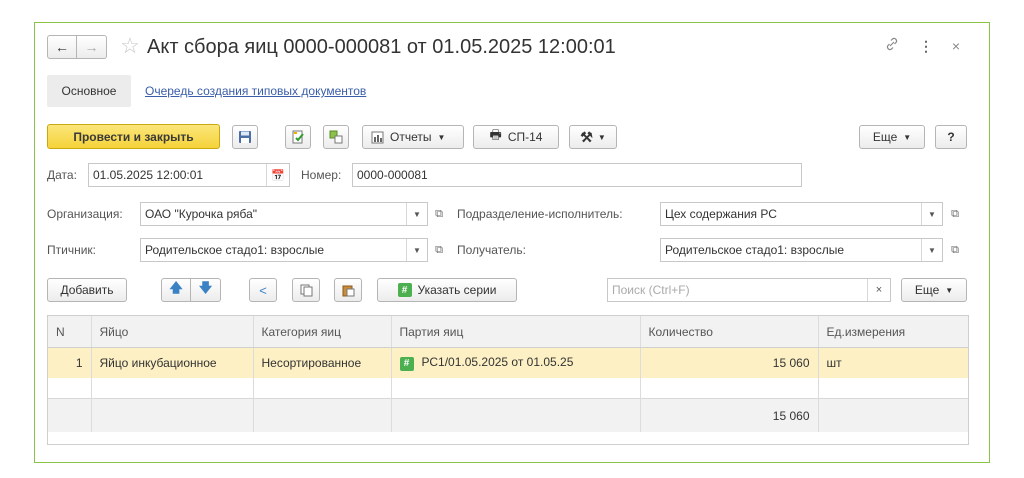 The width and height of the screenshot is (1024, 478). I want to click on arrow-right-icon: →, so click(91, 47).